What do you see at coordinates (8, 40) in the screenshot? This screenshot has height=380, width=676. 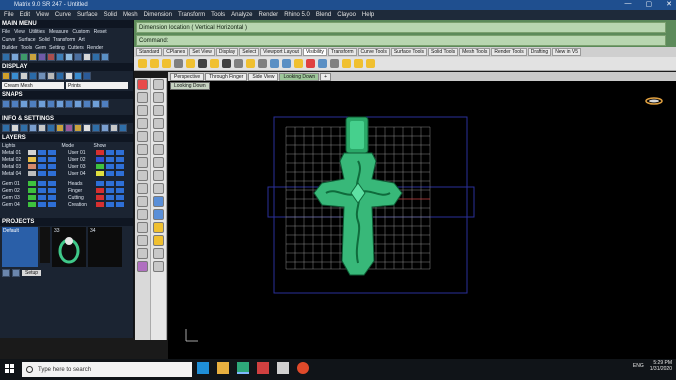 I see `builder-curve: Curve` at bounding box center [8, 40].